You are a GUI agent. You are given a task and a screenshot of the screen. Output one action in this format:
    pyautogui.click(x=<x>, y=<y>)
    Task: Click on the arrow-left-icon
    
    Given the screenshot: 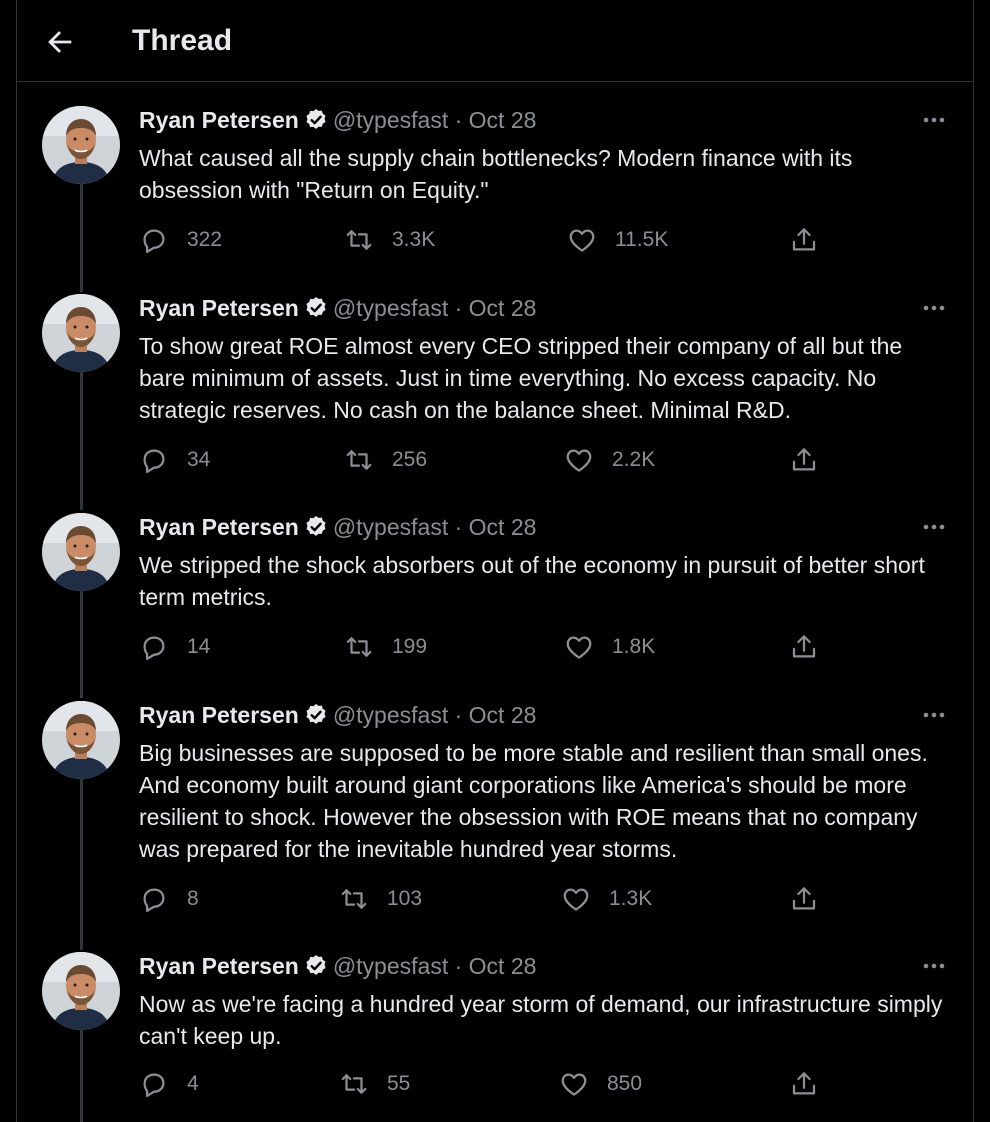 What is the action you would take?
    pyautogui.click(x=60, y=42)
    